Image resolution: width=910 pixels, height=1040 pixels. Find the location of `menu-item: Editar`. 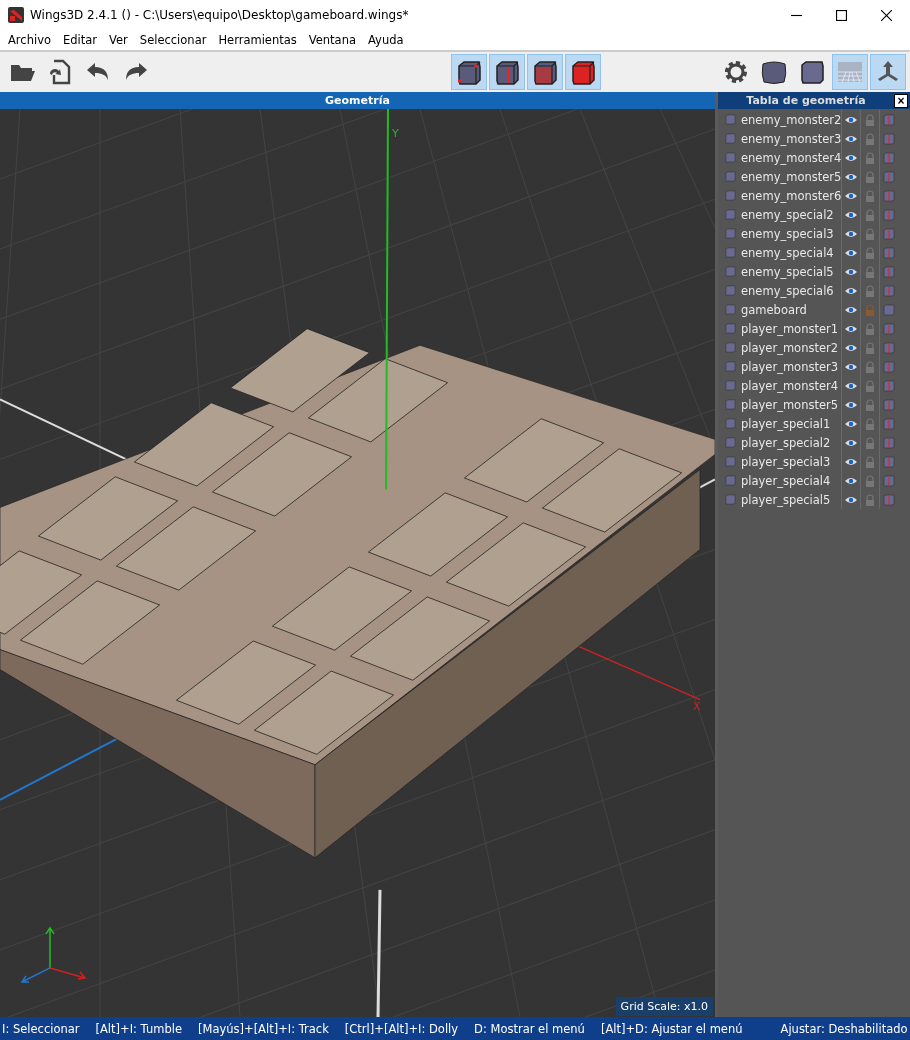

menu-item: Editar is located at coordinates (80, 40).